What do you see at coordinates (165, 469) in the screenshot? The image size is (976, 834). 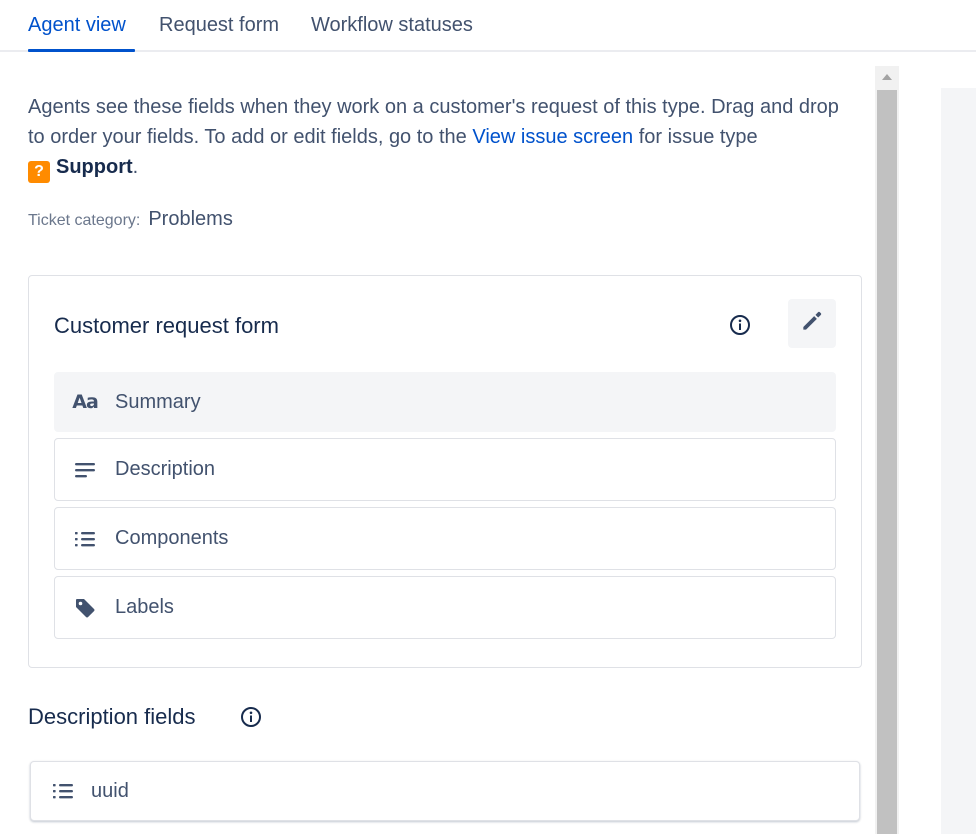 I see `field-label-description: Description` at bounding box center [165, 469].